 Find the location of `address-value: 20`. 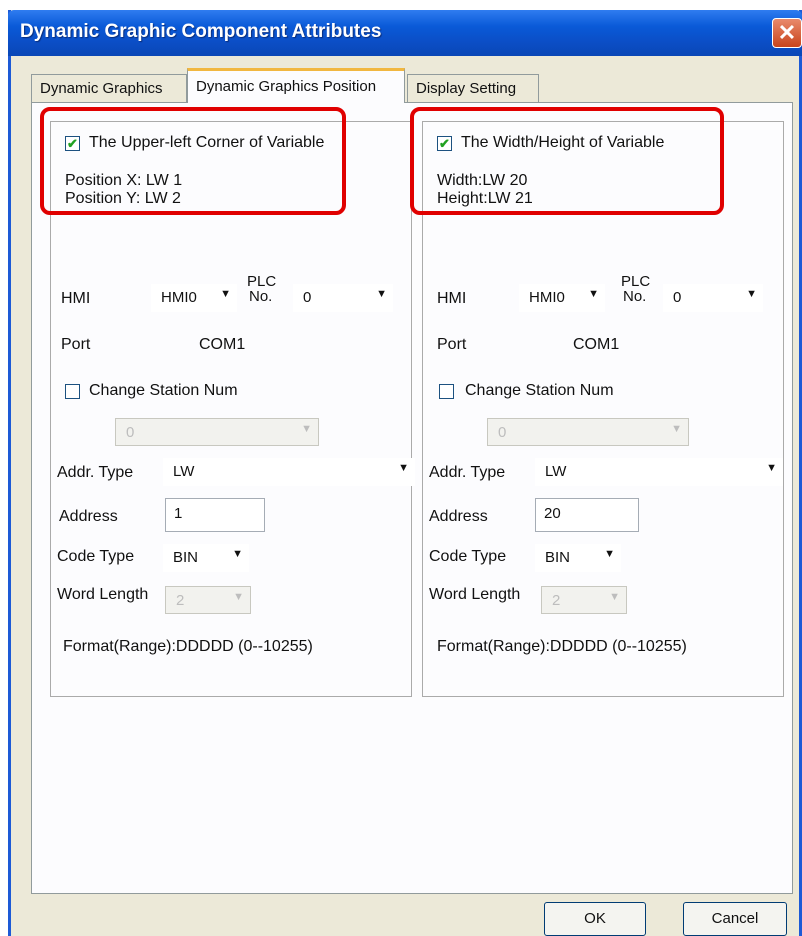

address-value: 20 is located at coordinates (552, 513).